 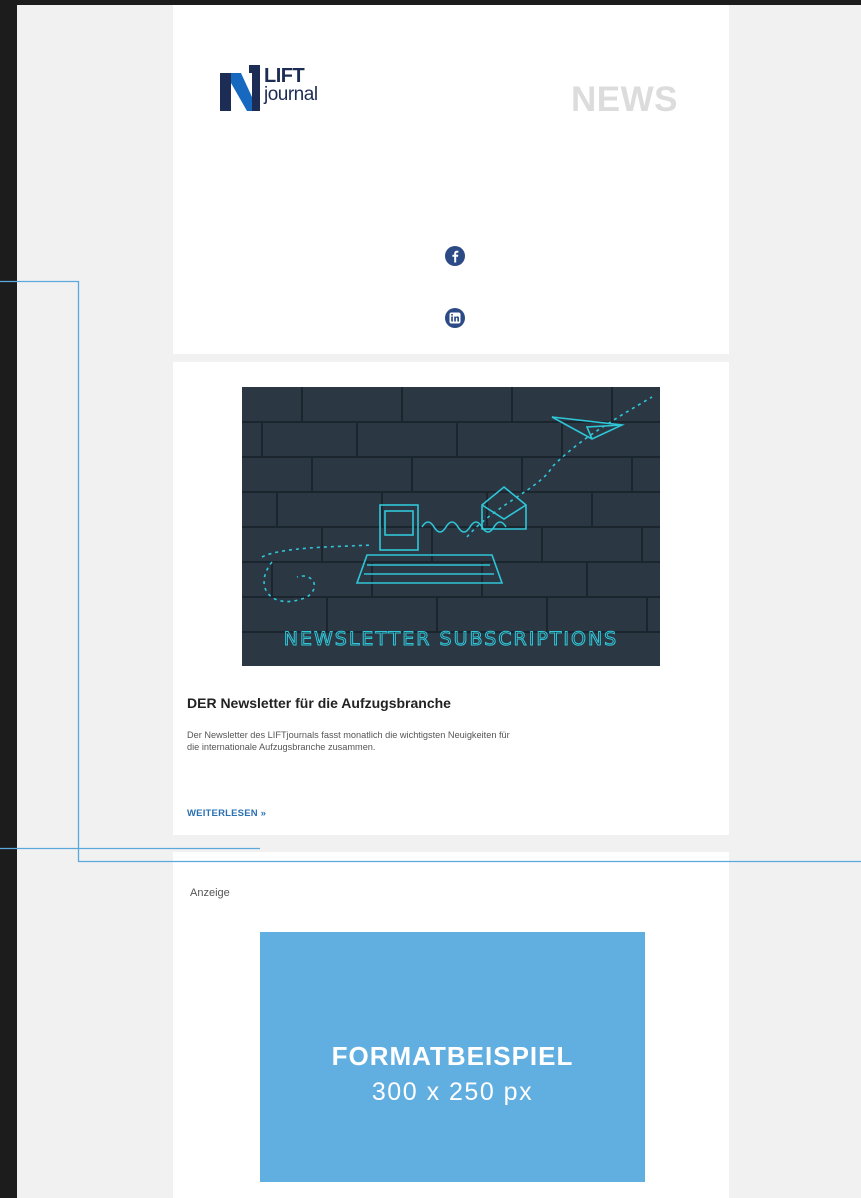 I want to click on newsletter-hero-image: NEWSLETTER SUBSCRIPTIONS, so click(x=451, y=526).